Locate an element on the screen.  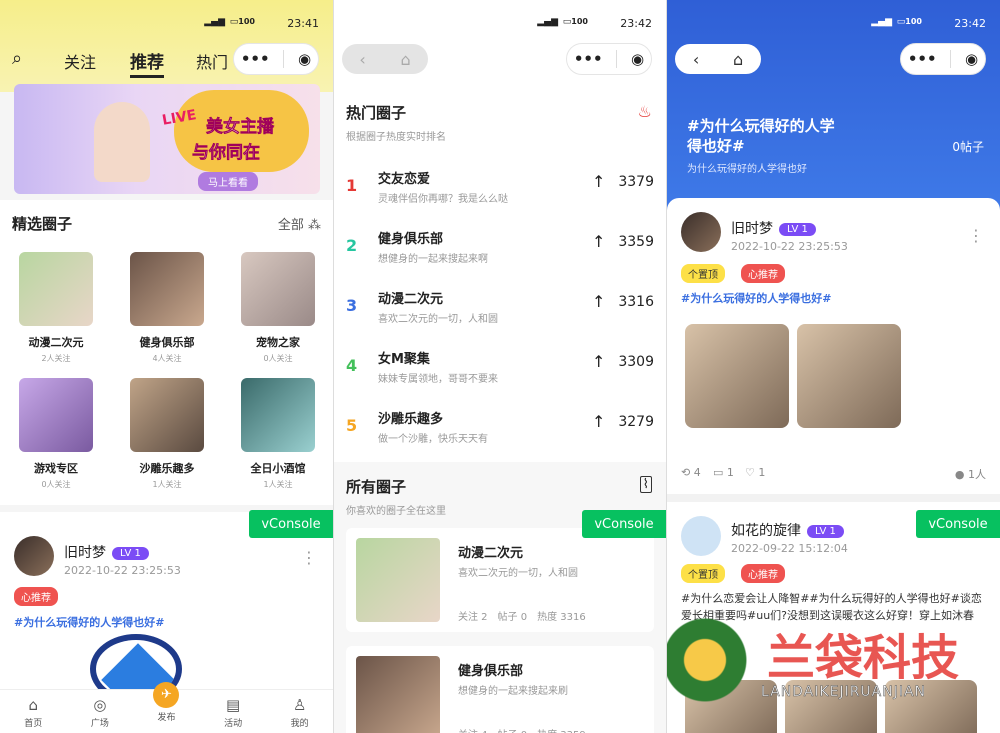
circle-item: 宠物之家 0人关注 is located at coordinates (278, 308).